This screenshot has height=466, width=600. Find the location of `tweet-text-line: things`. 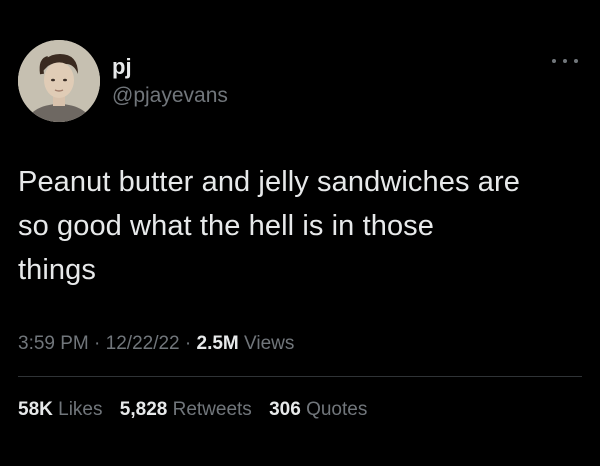

tweet-text-line: things is located at coordinates (57, 270).